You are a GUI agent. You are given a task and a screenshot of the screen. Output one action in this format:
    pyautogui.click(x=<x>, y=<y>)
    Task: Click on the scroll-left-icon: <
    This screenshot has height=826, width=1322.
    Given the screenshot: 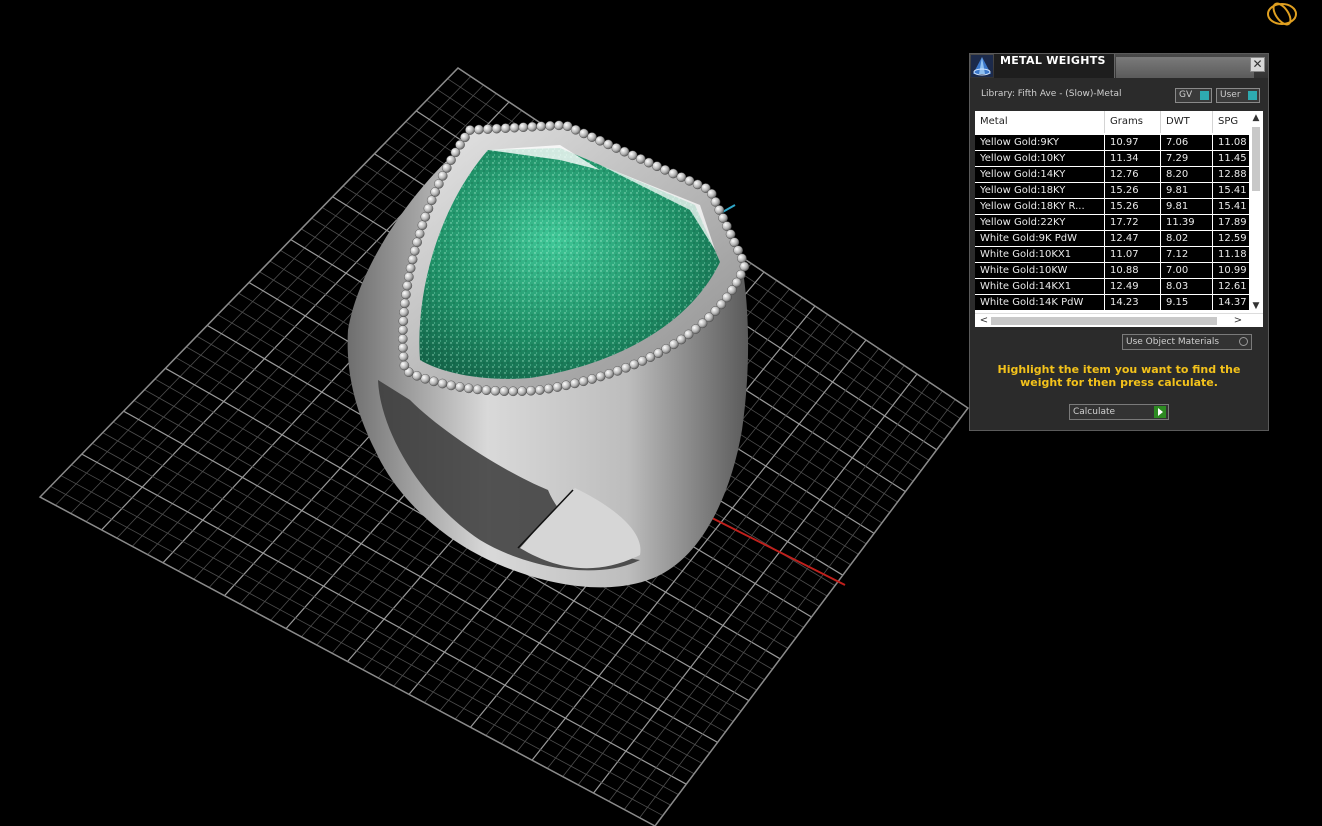 What is the action you would take?
    pyautogui.click(x=984, y=320)
    